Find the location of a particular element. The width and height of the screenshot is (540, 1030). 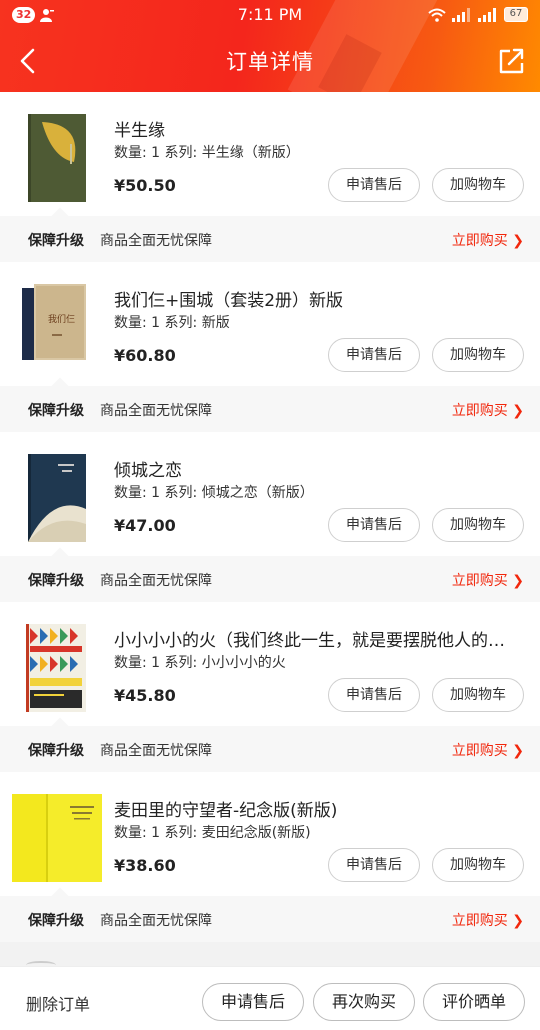

product-title: 麦田里的守望者-纪念版(新版) is located at coordinates (319, 808).